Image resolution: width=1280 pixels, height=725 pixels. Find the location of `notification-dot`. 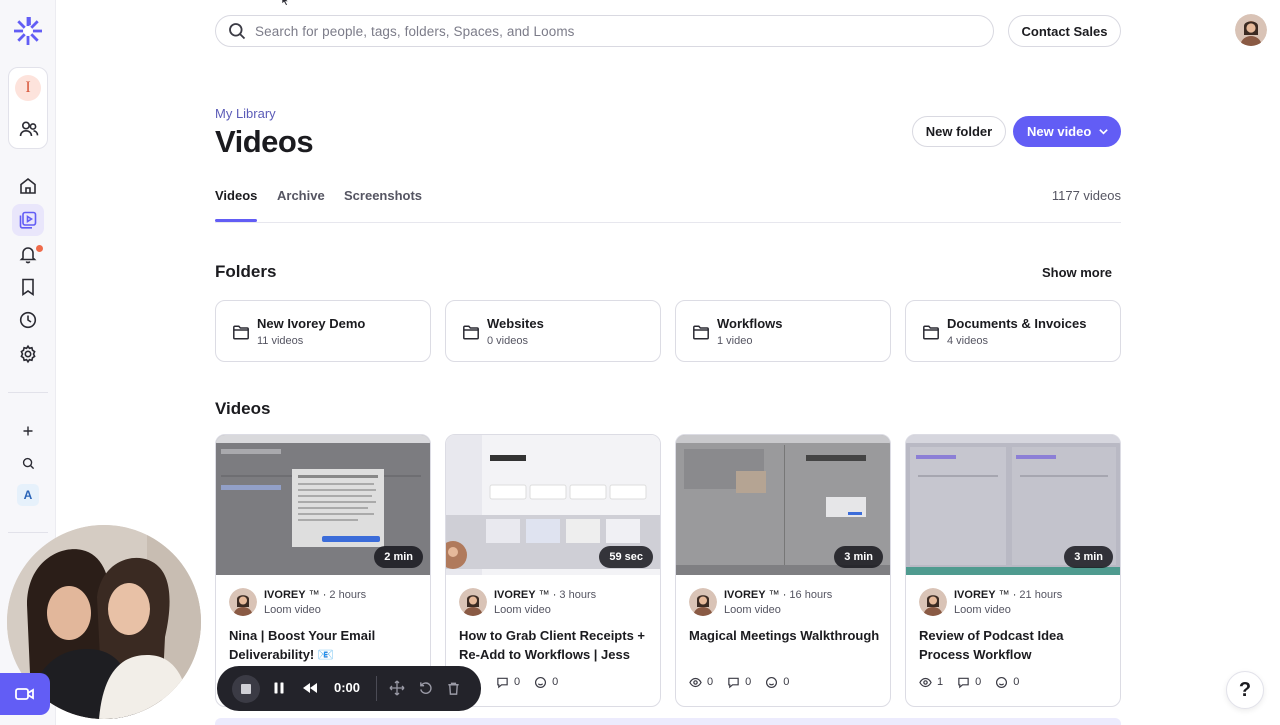

notification-dot is located at coordinates (39, 248).